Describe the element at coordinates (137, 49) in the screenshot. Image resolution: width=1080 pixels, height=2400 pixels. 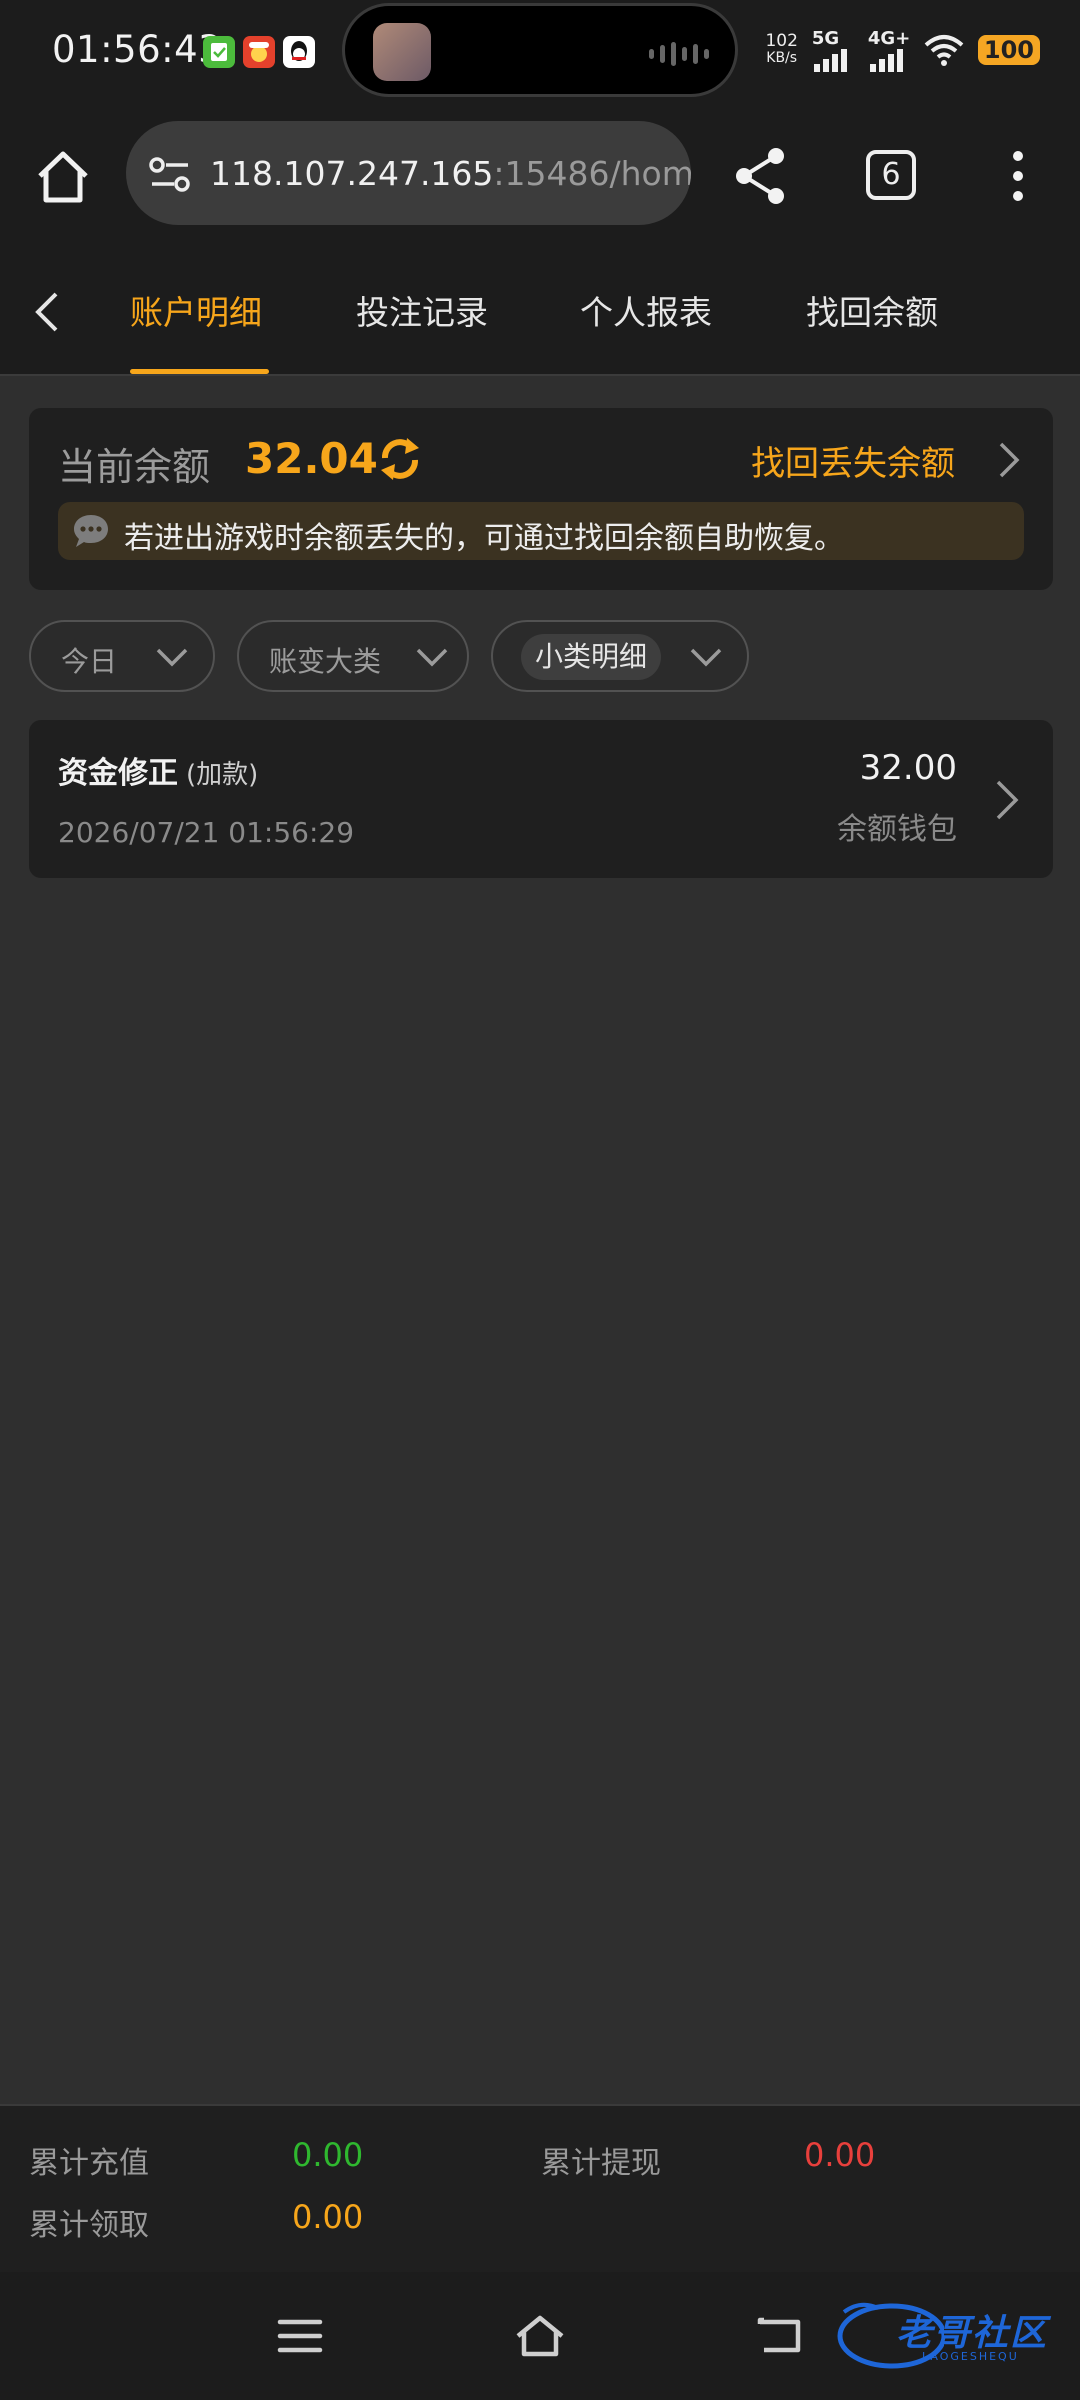
I see `status-time: 01:56:43` at that location.